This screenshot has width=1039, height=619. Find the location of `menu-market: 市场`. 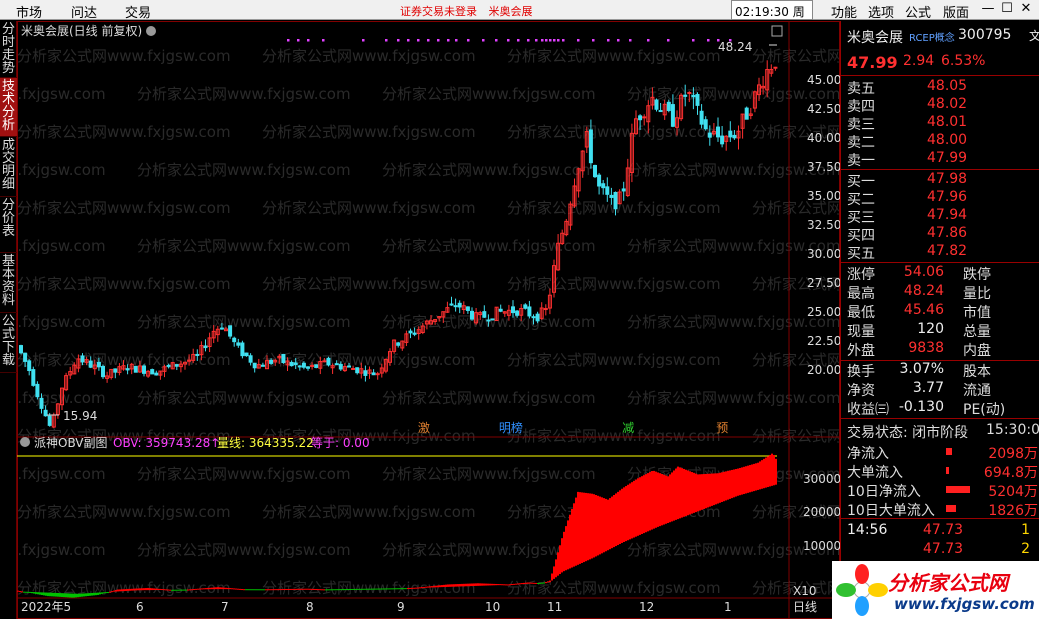

menu-market: 市场 is located at coordinates (29, 11).